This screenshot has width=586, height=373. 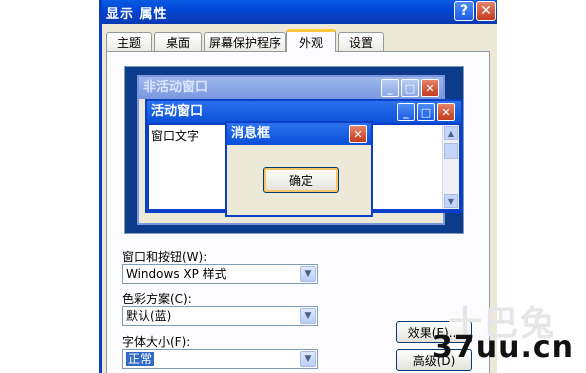 I want to click on font-size-value: 正常, so click(x=140, y=359).